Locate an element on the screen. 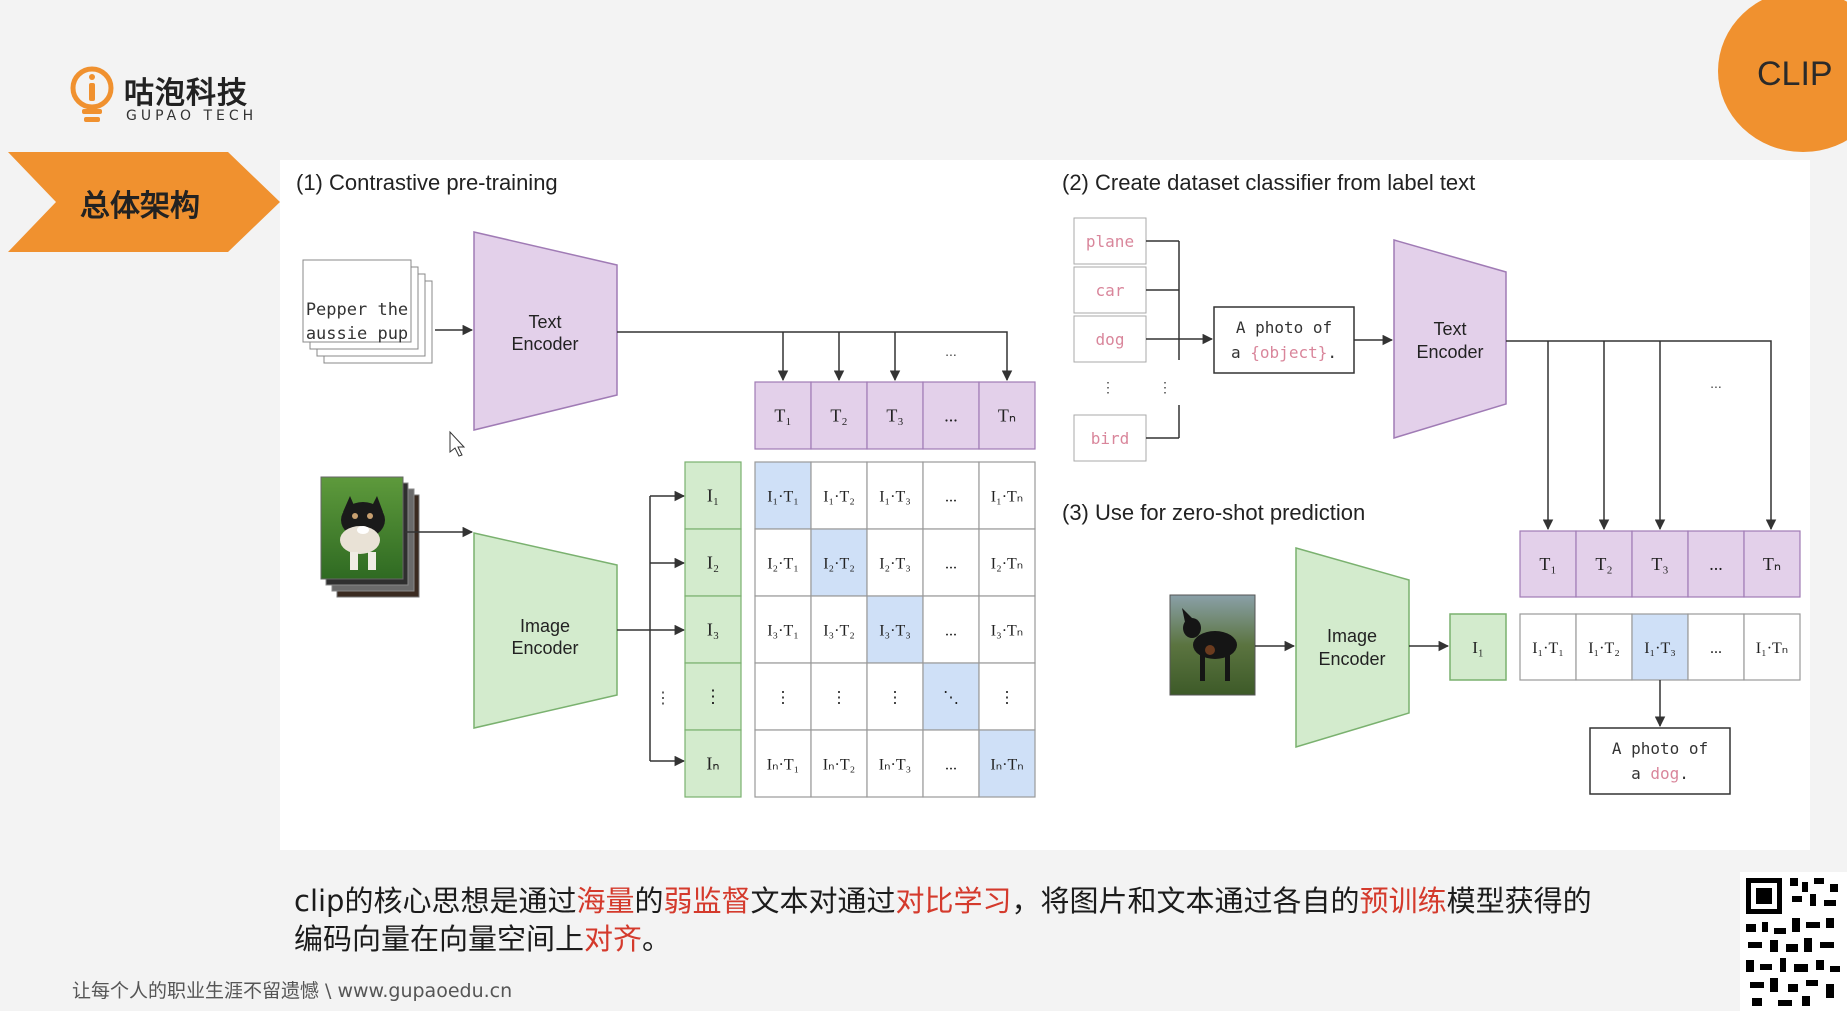 The width and height of the screenshot is (1847, 1011). text-input-stack: Pepper the aussie pup is located at coordinates (367, 311).